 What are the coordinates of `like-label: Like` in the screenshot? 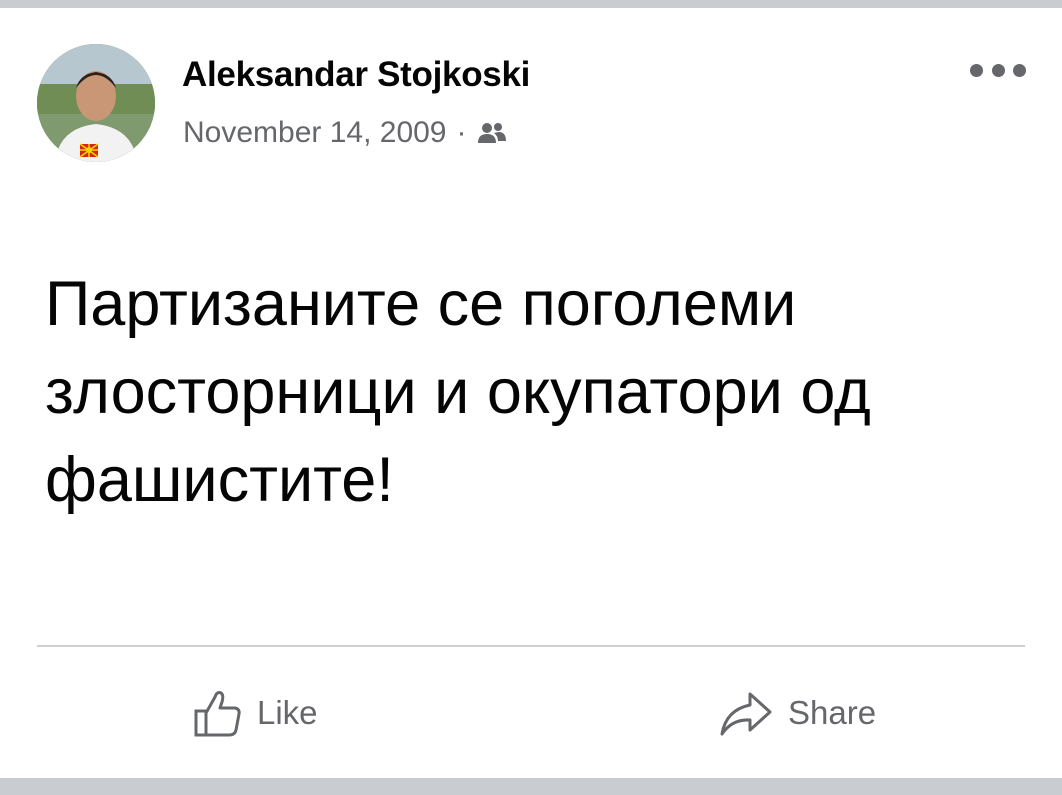 It's located at (287, 712).